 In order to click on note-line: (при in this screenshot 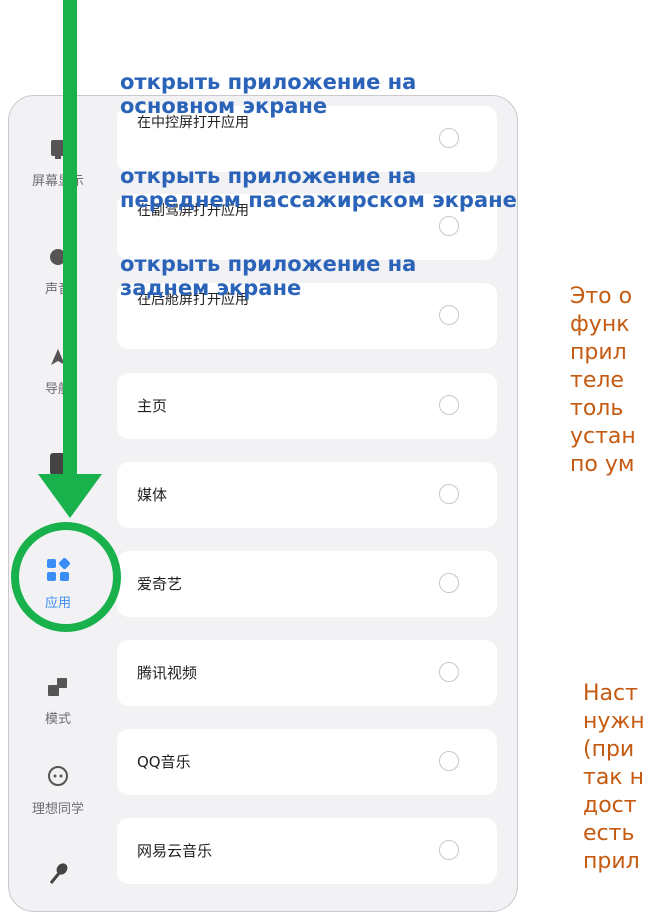, I will do `click(609, 749)`.